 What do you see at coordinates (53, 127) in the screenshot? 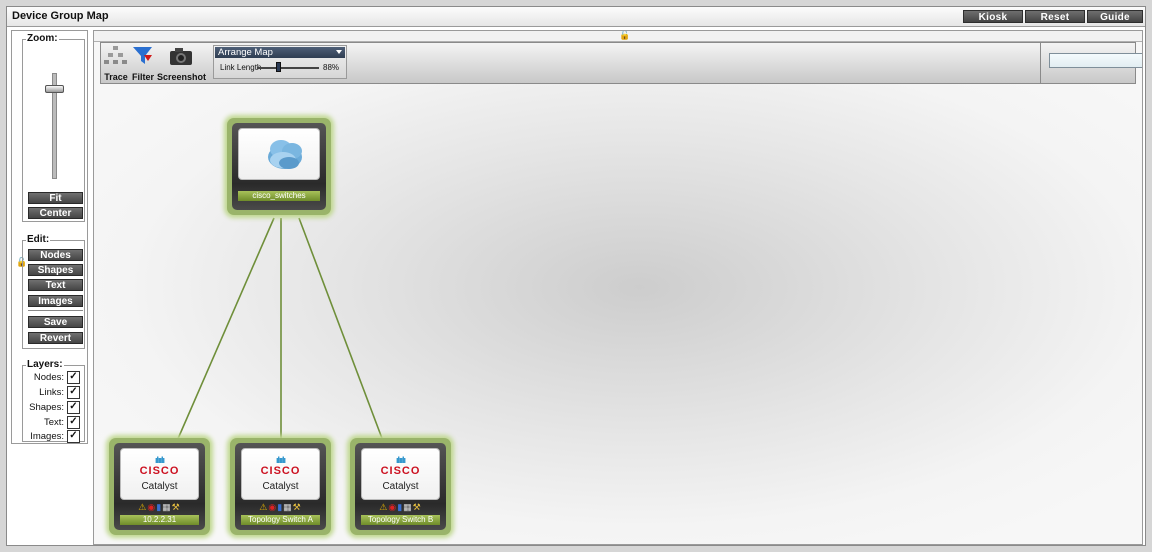
I see `zoom-group: Zoom: Fit Center` at bounding box center [53, 127].